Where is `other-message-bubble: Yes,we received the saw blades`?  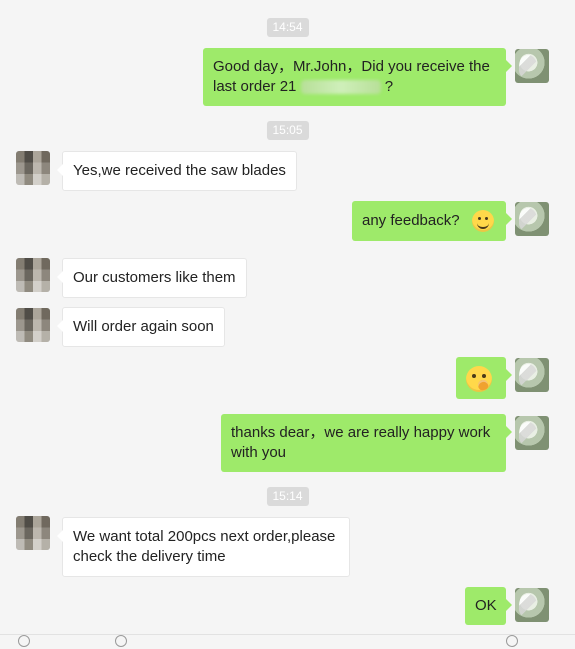 other-message-bubble: Yes,we received the saw blades is located at coordinates (177, 171).